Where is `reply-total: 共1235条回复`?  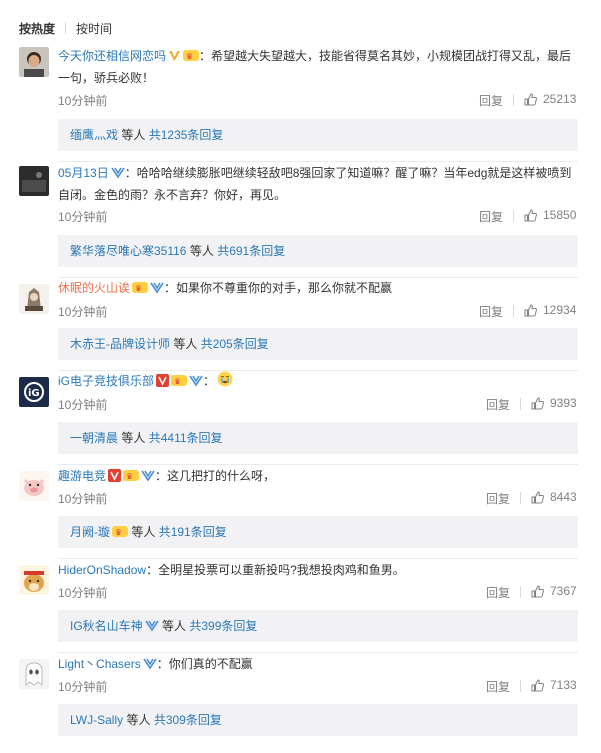 reply-total: 共1235条回复 is located at coordinates (186, 135).